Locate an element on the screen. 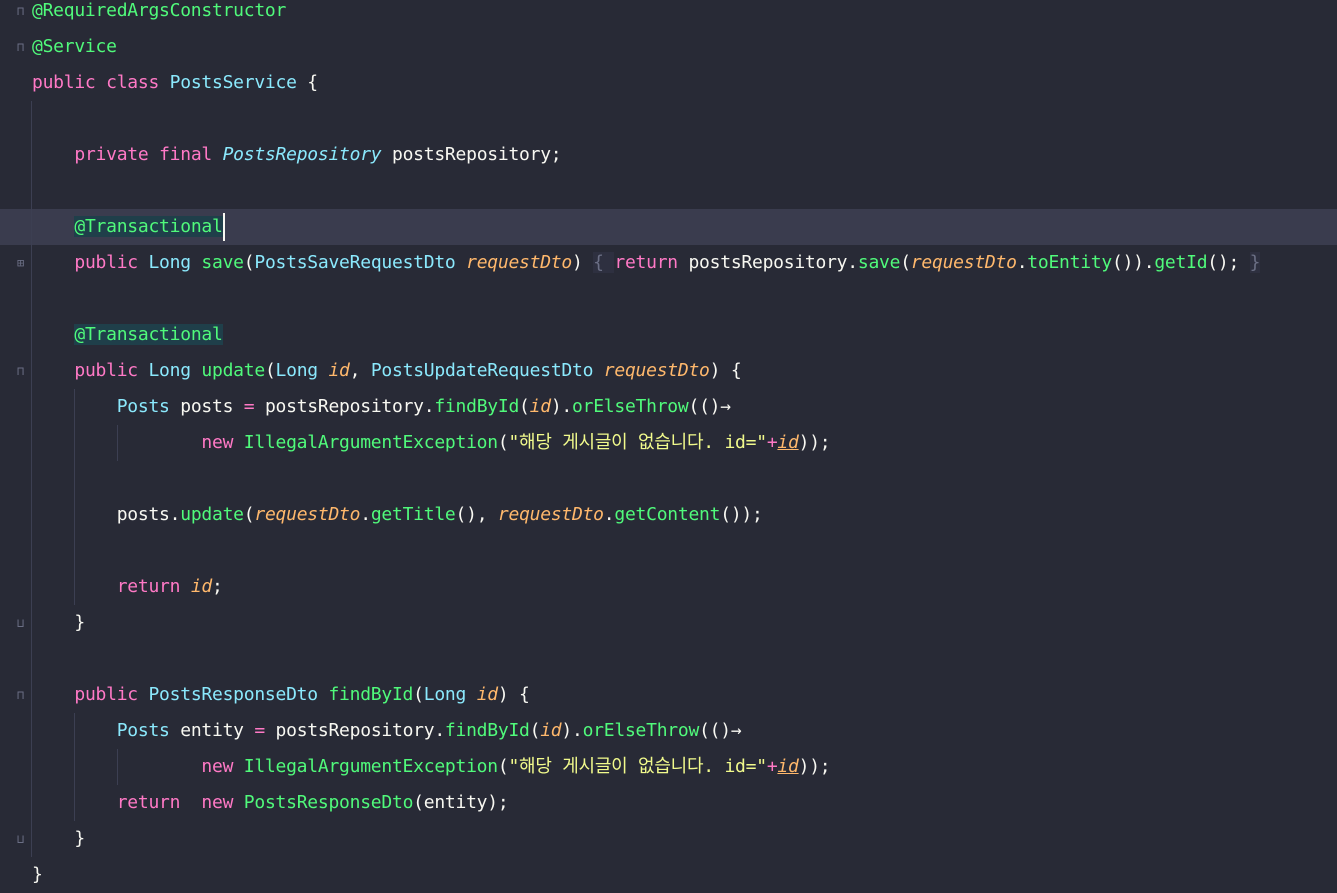 This screenshot has height=893, width=1337. code-text: public class PostsService { is located at coordinates (175, 83).